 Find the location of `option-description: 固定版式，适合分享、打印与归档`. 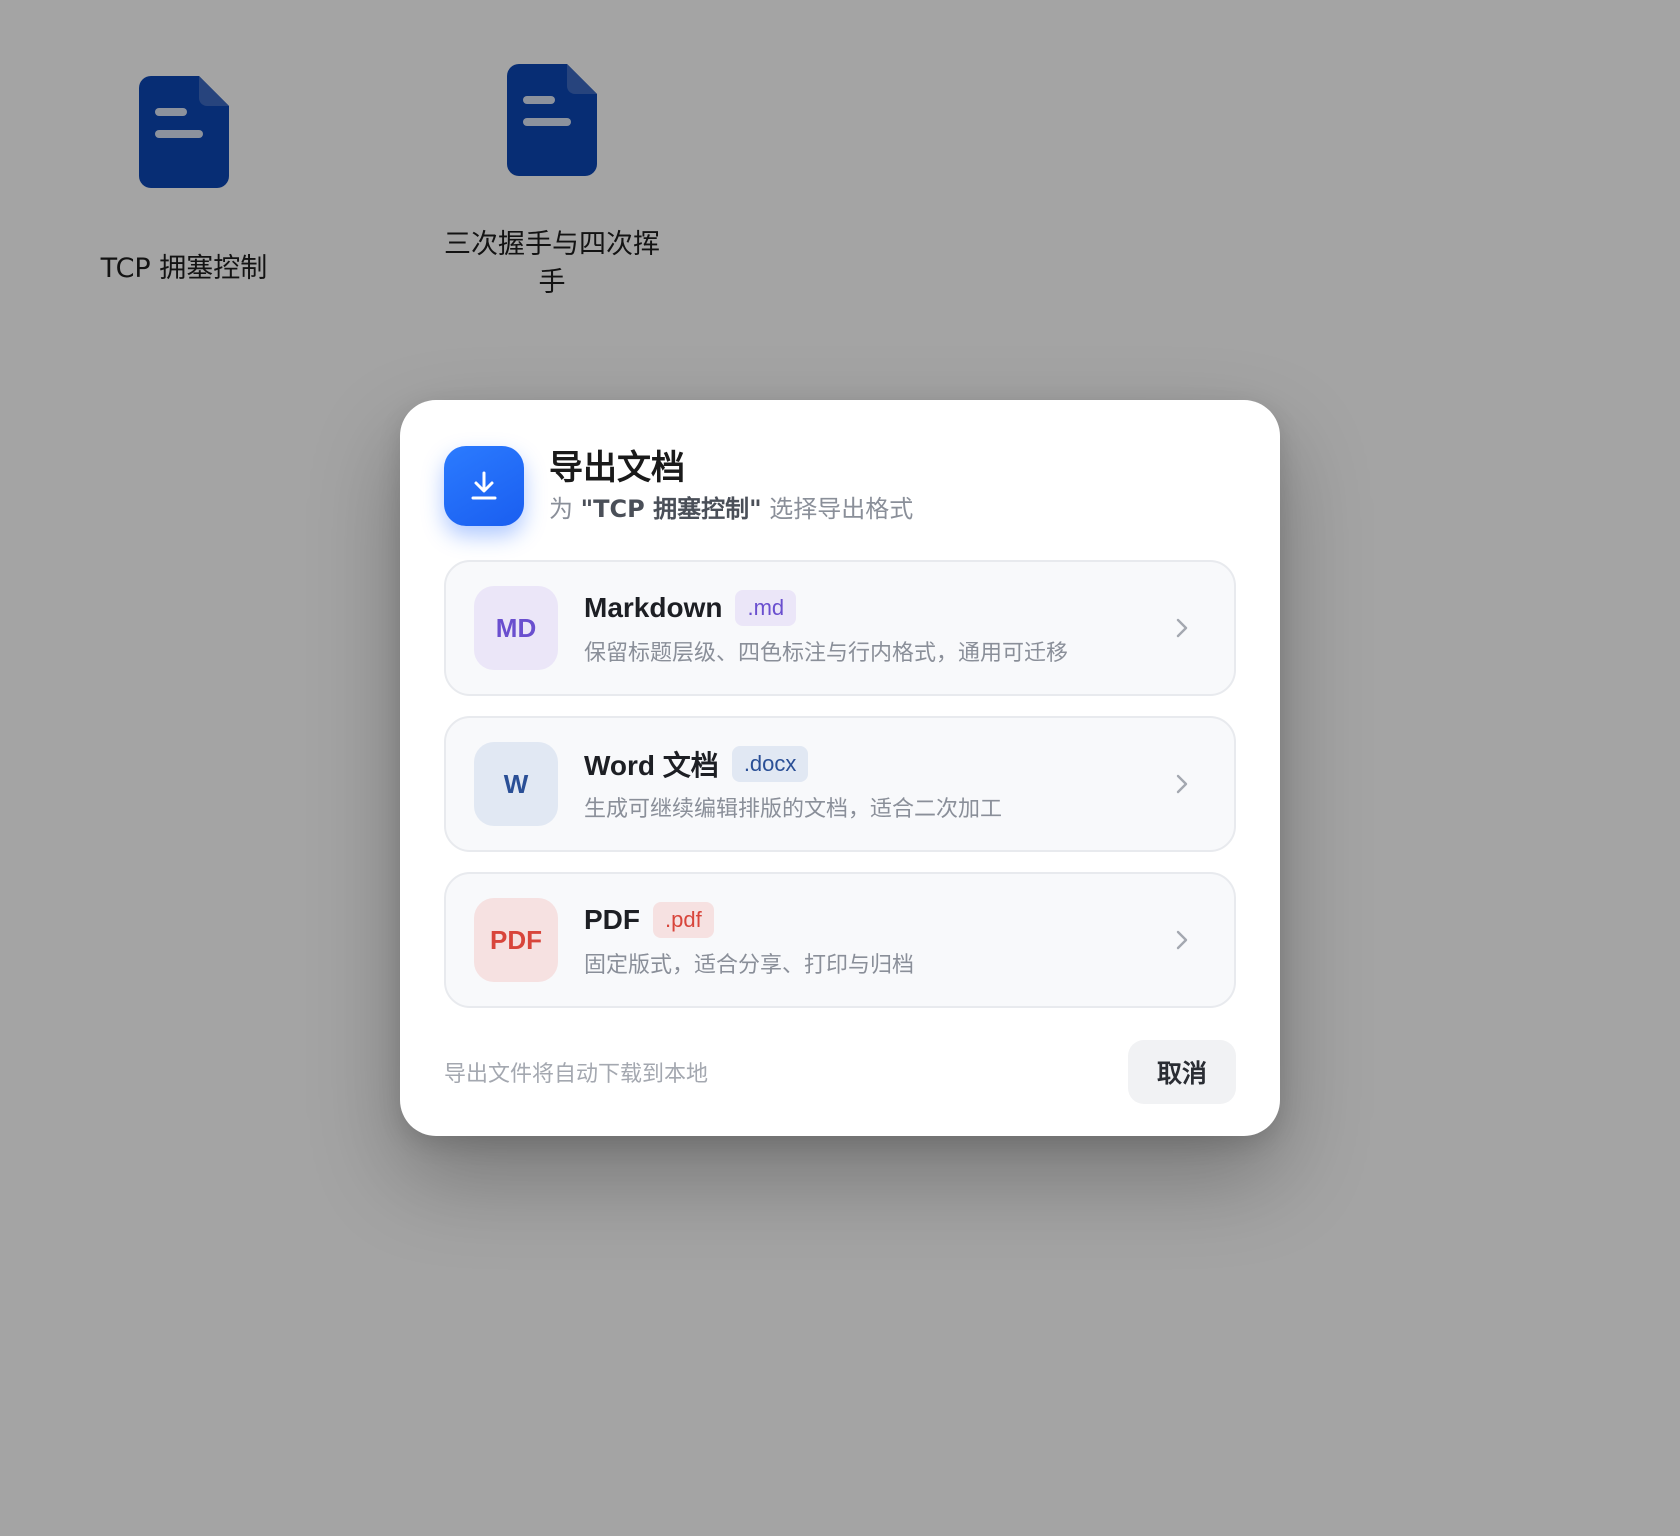

option-description: 固定版式，适合分享、打印与归档 is located at coordinates (749, 965).